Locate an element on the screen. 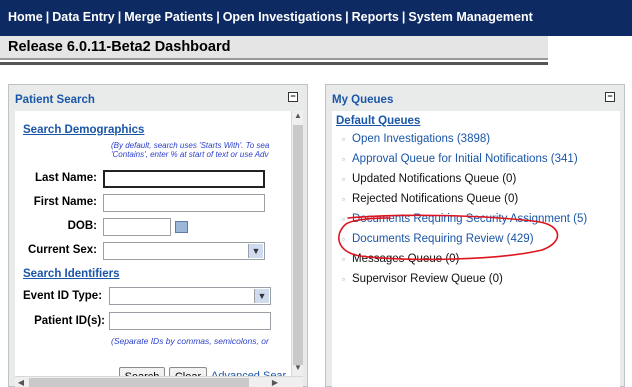  queue-supervisor-review: Supervisor Review Queue (0) is located at coordinates (427, 279).